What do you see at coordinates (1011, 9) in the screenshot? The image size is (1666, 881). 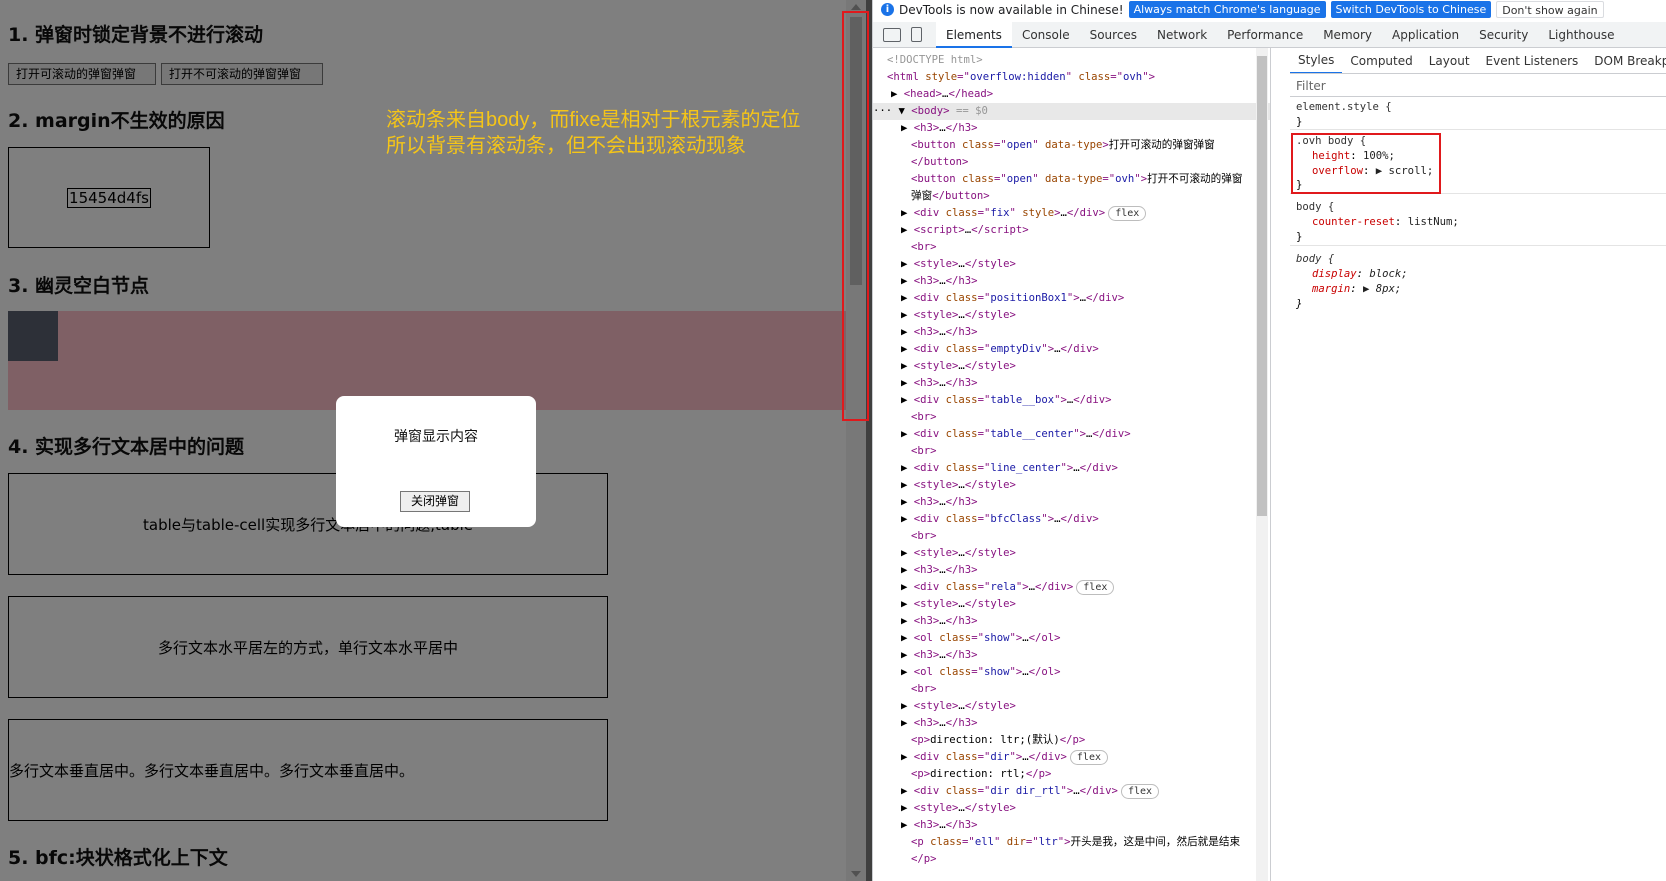 I see `infobar-text: DevTools is now available in Chinese!` at bounding box center [1011, 9].